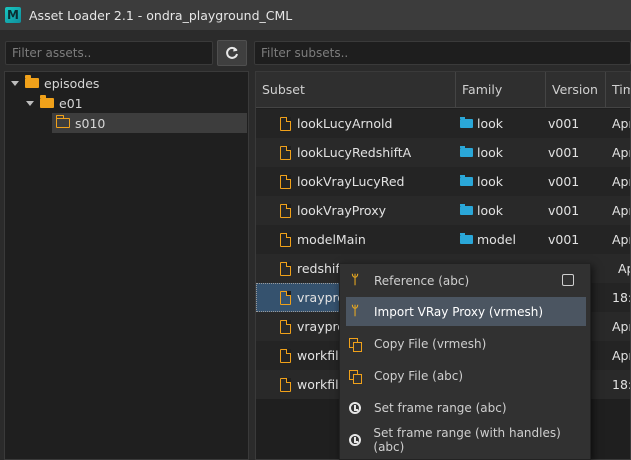 The image size is (631, 460). I want to click on refresh-icon, so click(232, 52).